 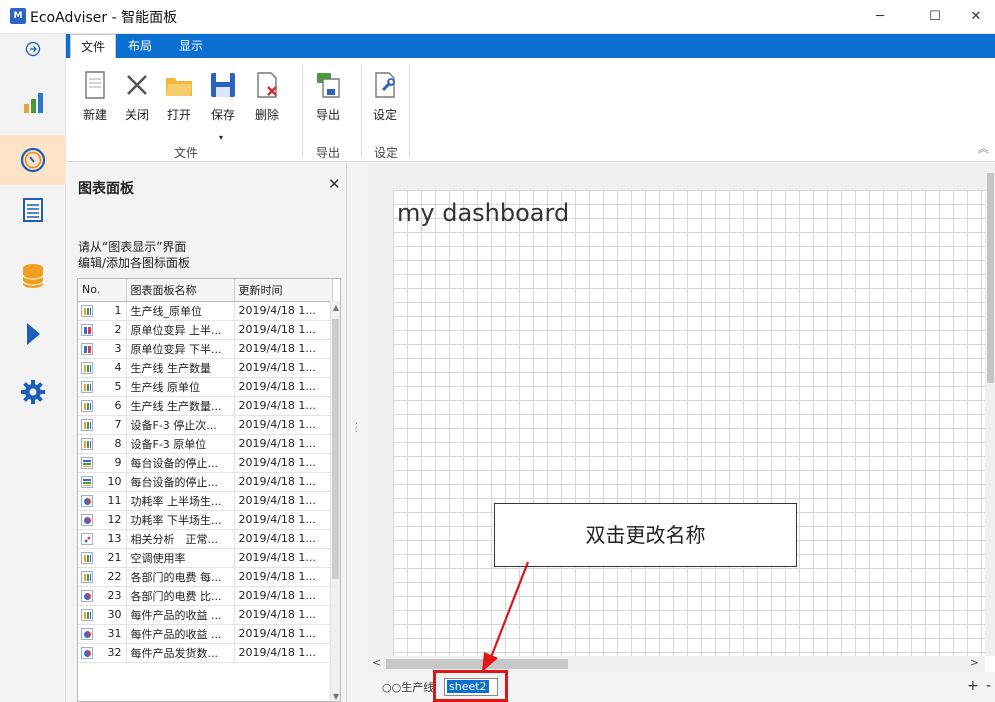 I want to click on list-scroll-thumb, so click(x=335, y=449).